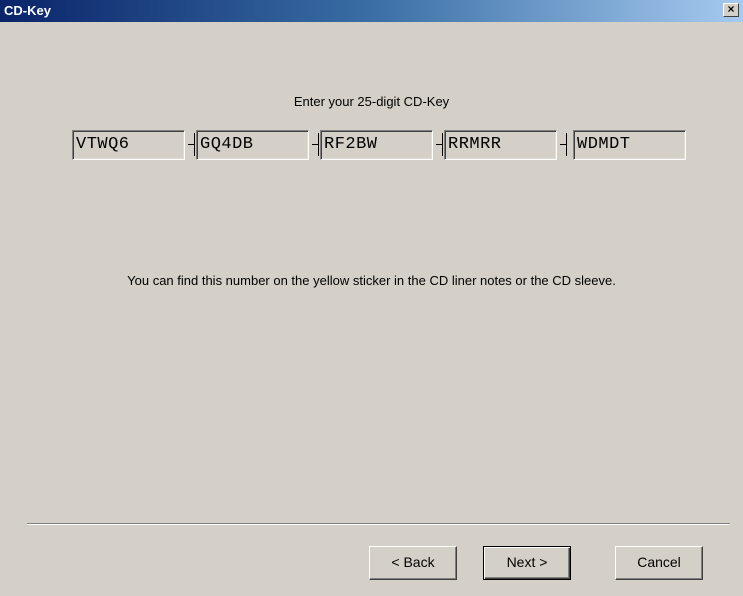  Describe the element at coordinates (27, 10) in the screenshot. I see `window-title: CD-Key` at that location.